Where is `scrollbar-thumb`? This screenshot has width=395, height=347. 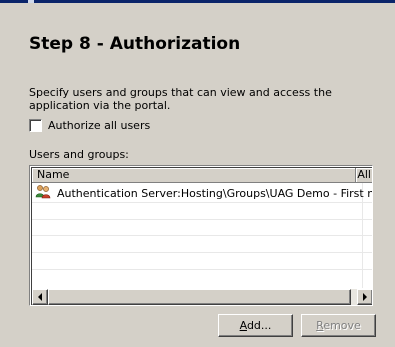
scrollbar-thumb is located at coordinates (199, 297).